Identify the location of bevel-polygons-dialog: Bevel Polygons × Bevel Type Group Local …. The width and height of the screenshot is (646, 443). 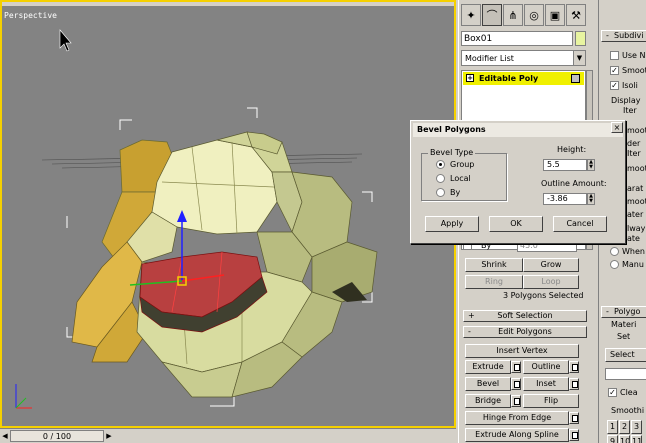
(518, 182).